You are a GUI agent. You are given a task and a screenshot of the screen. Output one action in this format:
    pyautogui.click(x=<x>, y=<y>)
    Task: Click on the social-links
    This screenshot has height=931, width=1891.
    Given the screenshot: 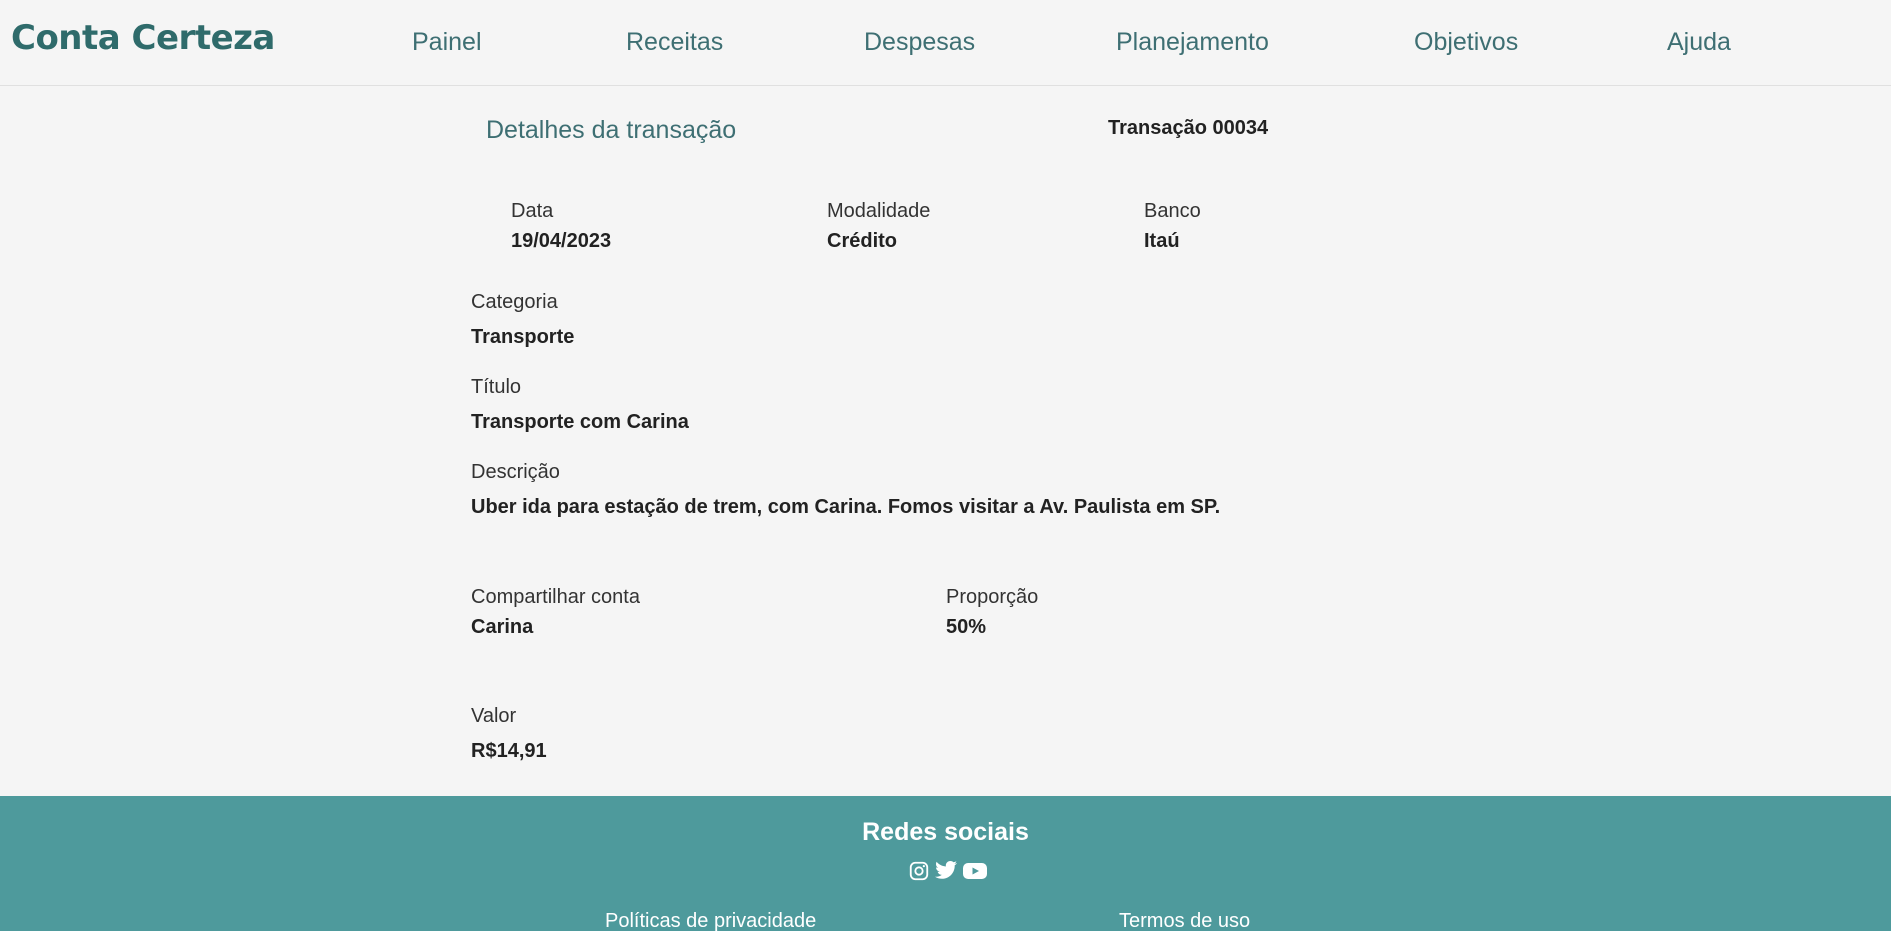 What is the action you would take?
    pyautogui.click(x=948, y=871)
    